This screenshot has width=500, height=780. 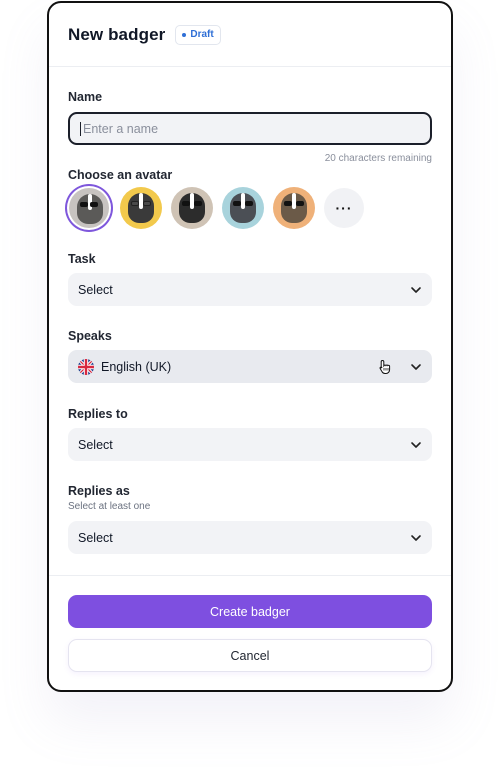 What do you see at coordinates (250, 35) in the screenshot?
I see `dialog-header: New badger Draft` at bounding box center [250, 35].